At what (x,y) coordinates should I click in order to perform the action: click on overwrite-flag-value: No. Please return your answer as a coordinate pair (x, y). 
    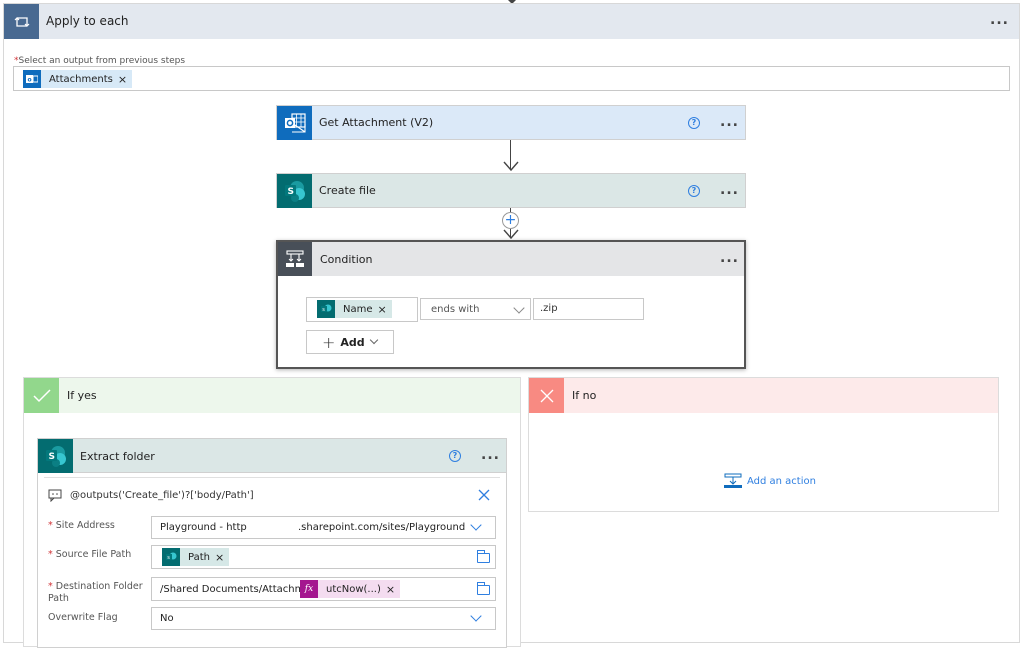
    Looking at the image, I should click on (167, 618).